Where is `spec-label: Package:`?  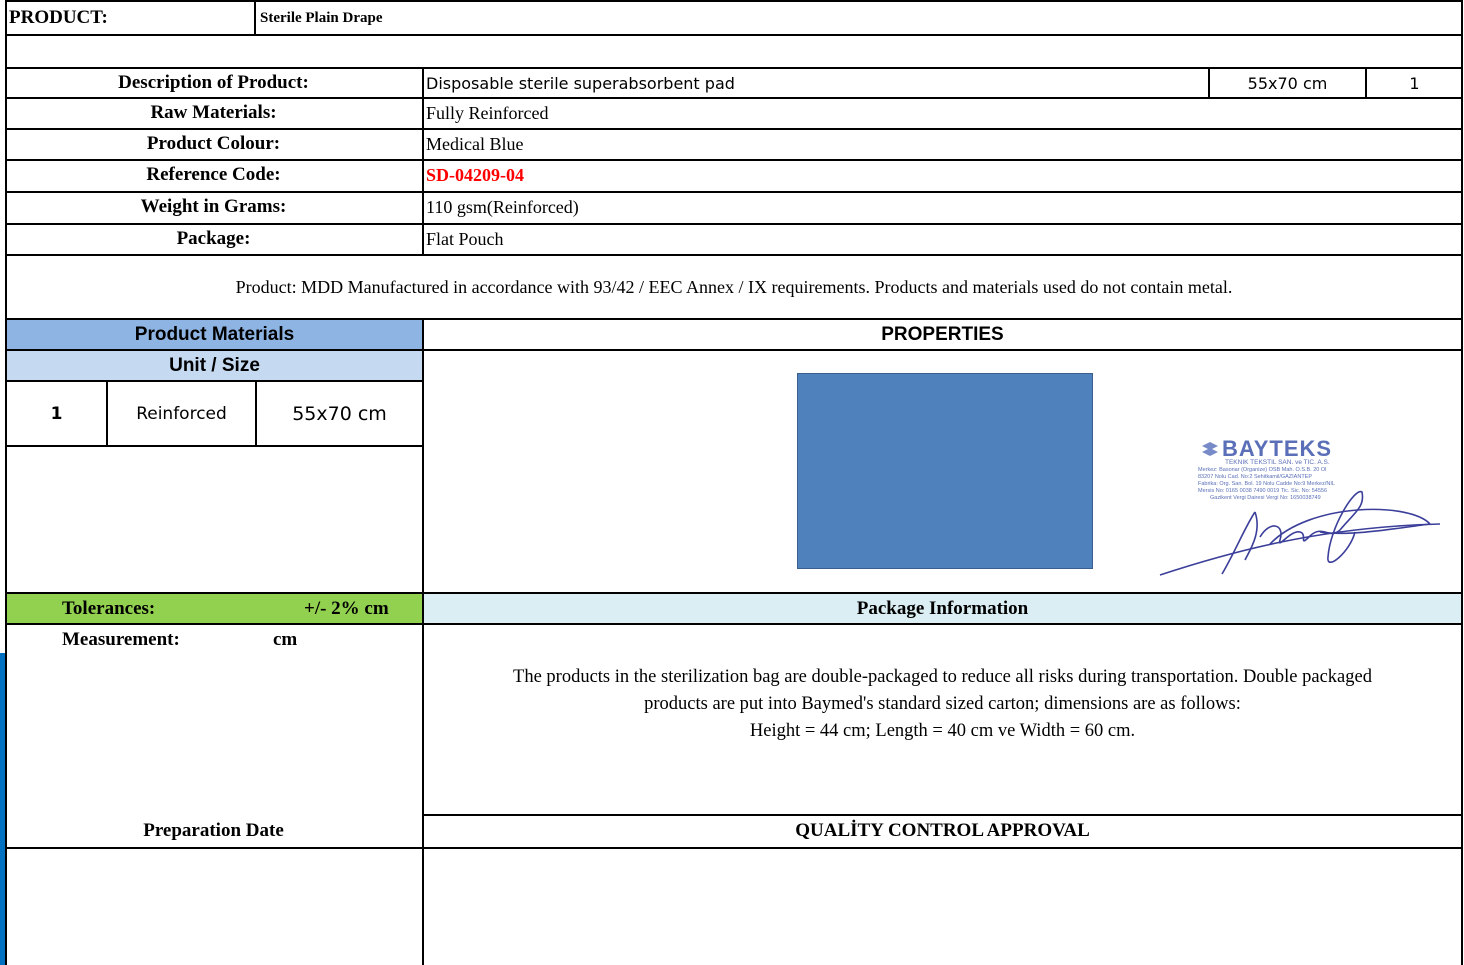 spec-label: Package: is located at coordinates (213, 238).